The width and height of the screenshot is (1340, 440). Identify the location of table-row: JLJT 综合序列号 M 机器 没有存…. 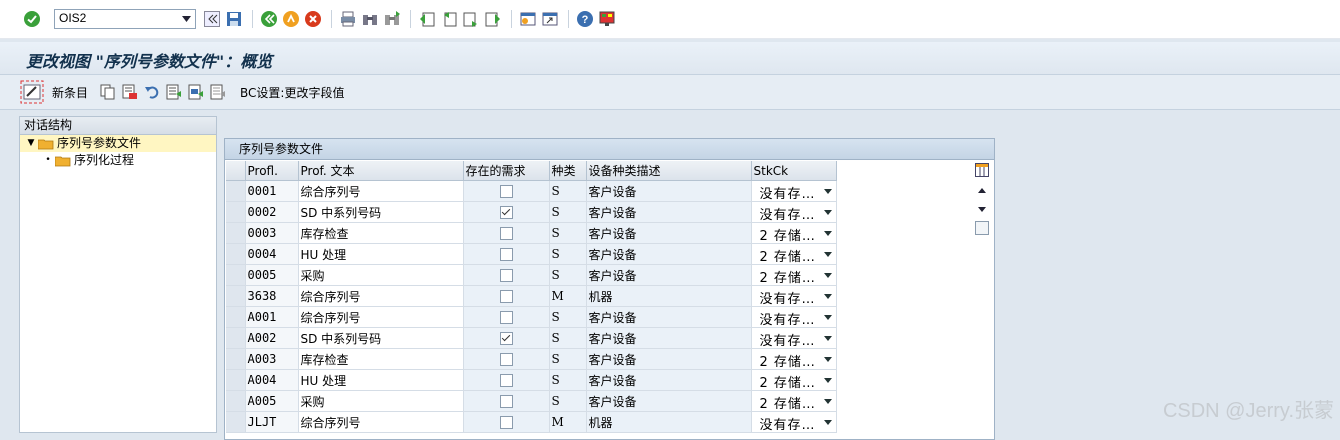
(531, 422).